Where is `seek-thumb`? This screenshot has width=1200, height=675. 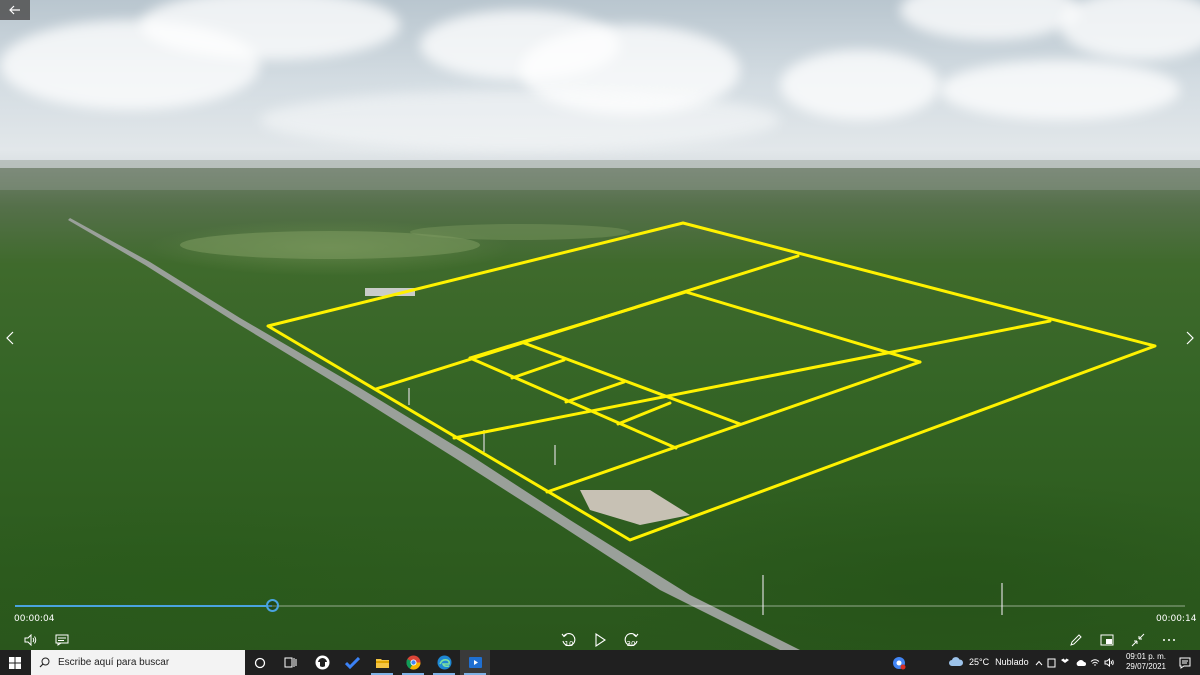
seek-thumb is located at coordinates (272, 605).